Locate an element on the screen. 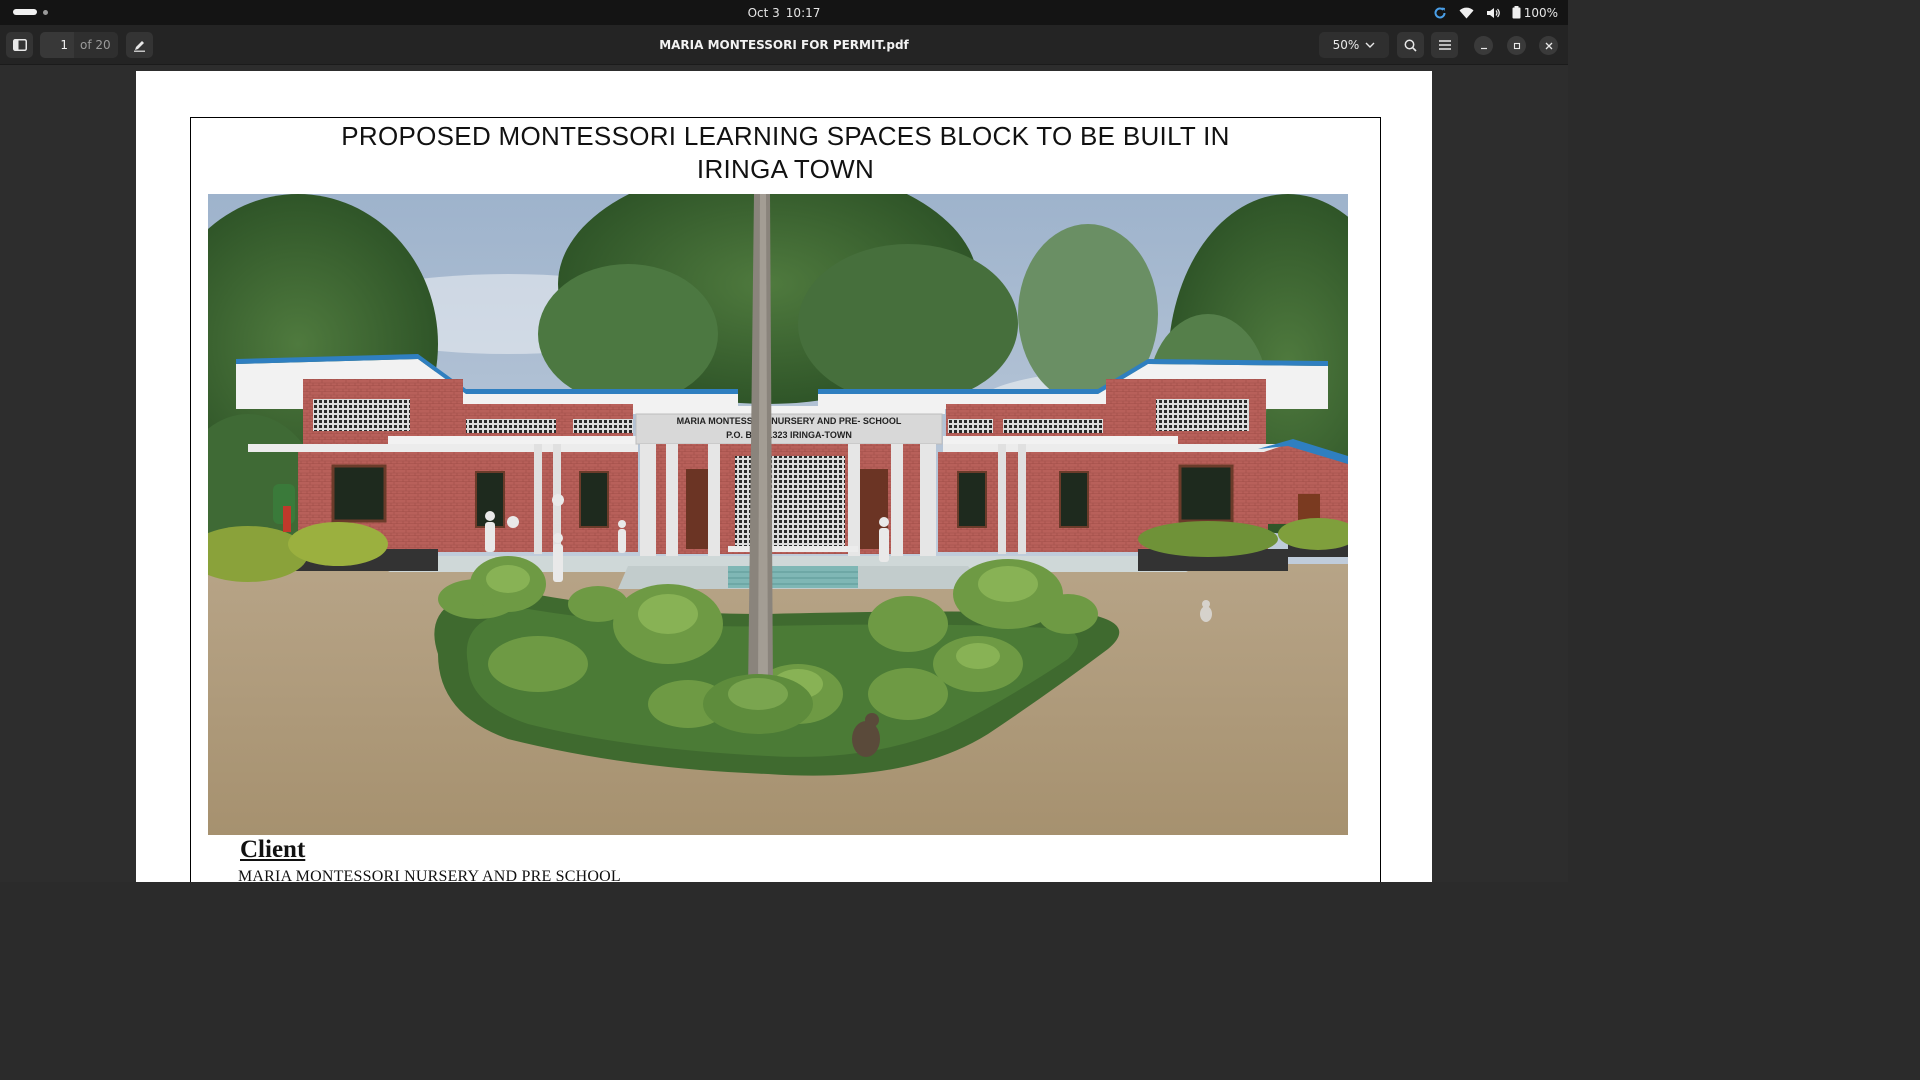  activities-indicator is located at coordinates (30, 12).